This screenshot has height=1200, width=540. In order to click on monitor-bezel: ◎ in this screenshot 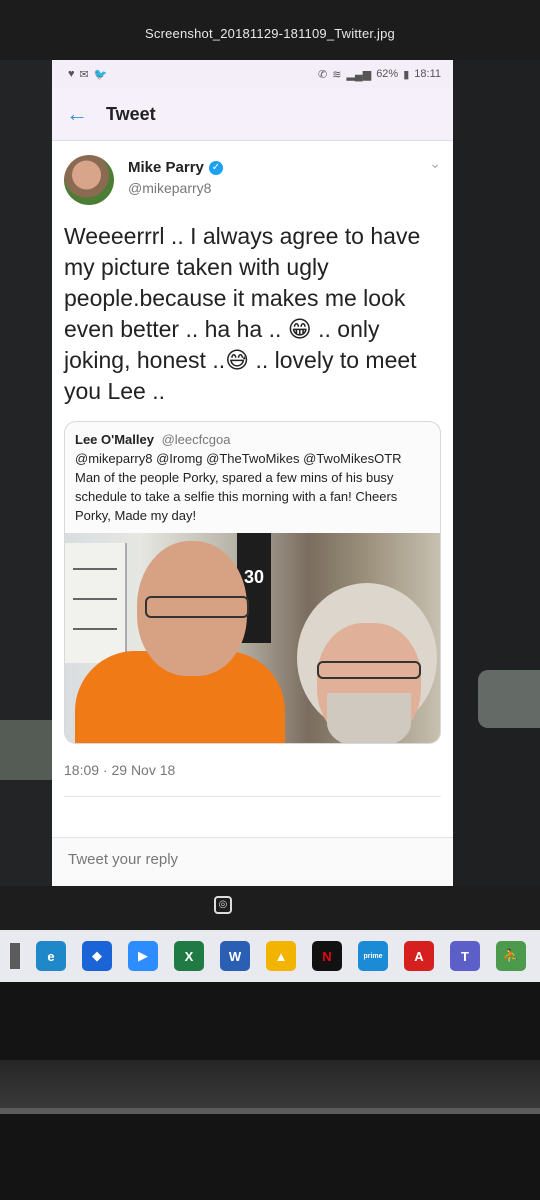, I will do `click(270, 908)`.